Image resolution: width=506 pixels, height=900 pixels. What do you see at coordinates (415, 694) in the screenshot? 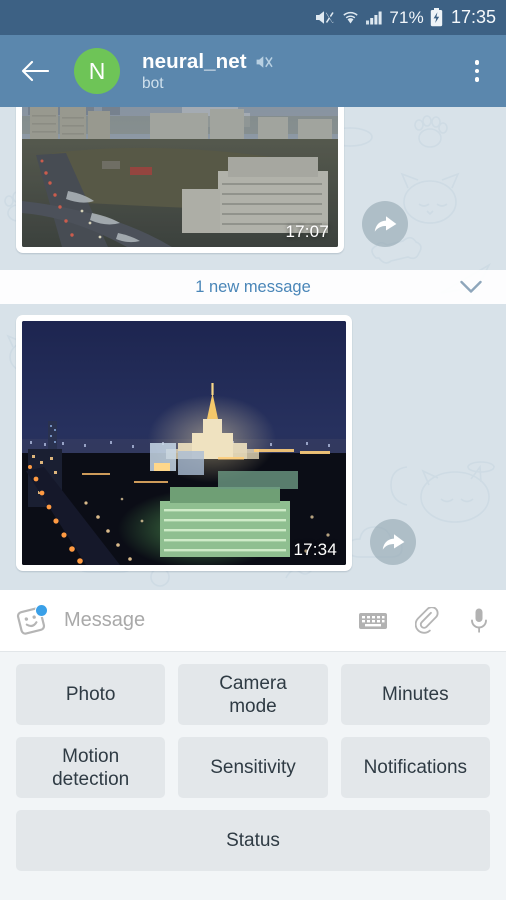
I see `key-minutes: Minutes` at bounding box center [415, 694].